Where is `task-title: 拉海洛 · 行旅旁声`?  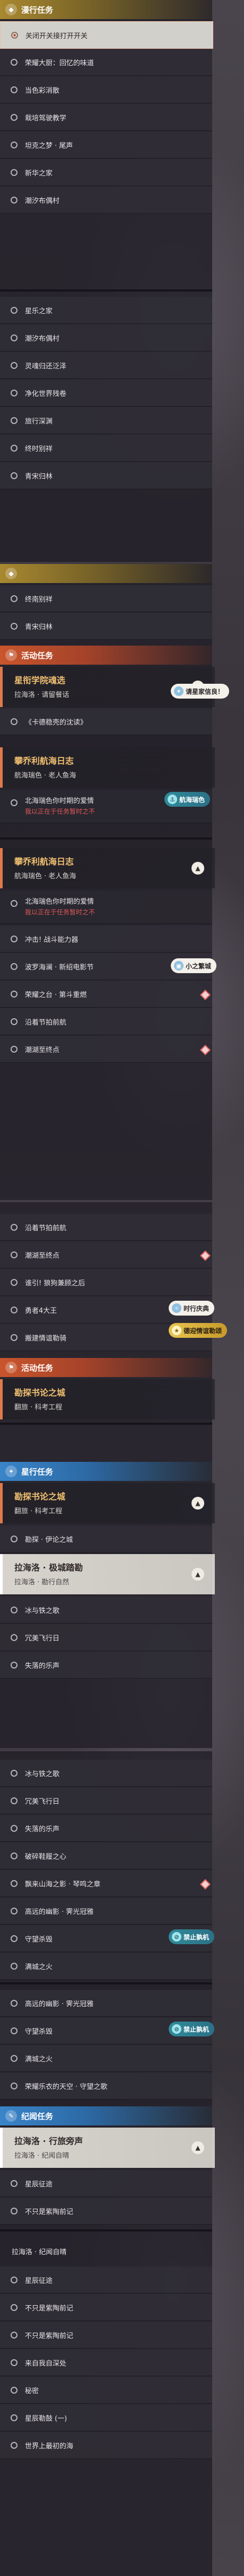 task-title: 拉海洛 · 行旅旁声 is located at coordinates (49, 2141).